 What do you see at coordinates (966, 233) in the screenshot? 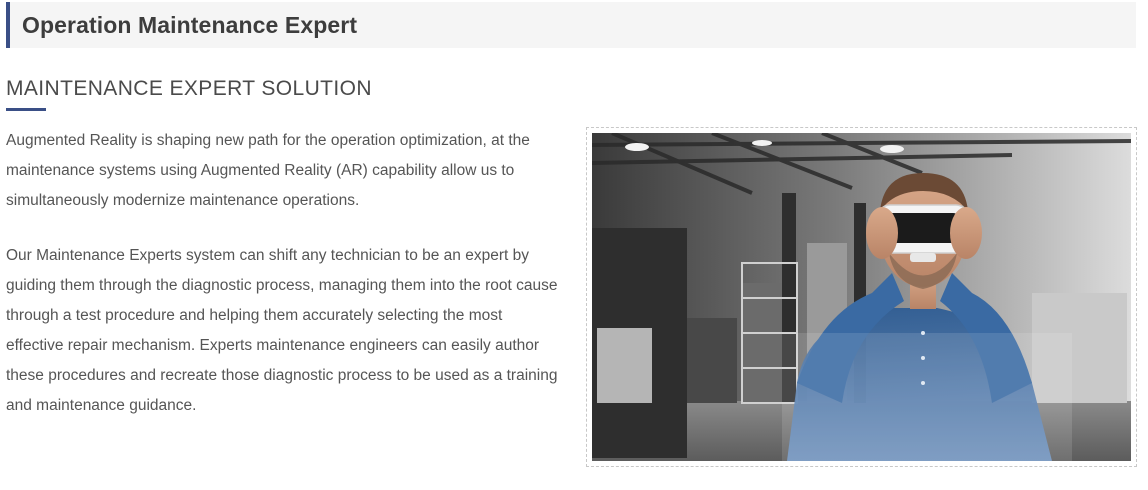
I see `right-hand` at bounding box center [966, 233].